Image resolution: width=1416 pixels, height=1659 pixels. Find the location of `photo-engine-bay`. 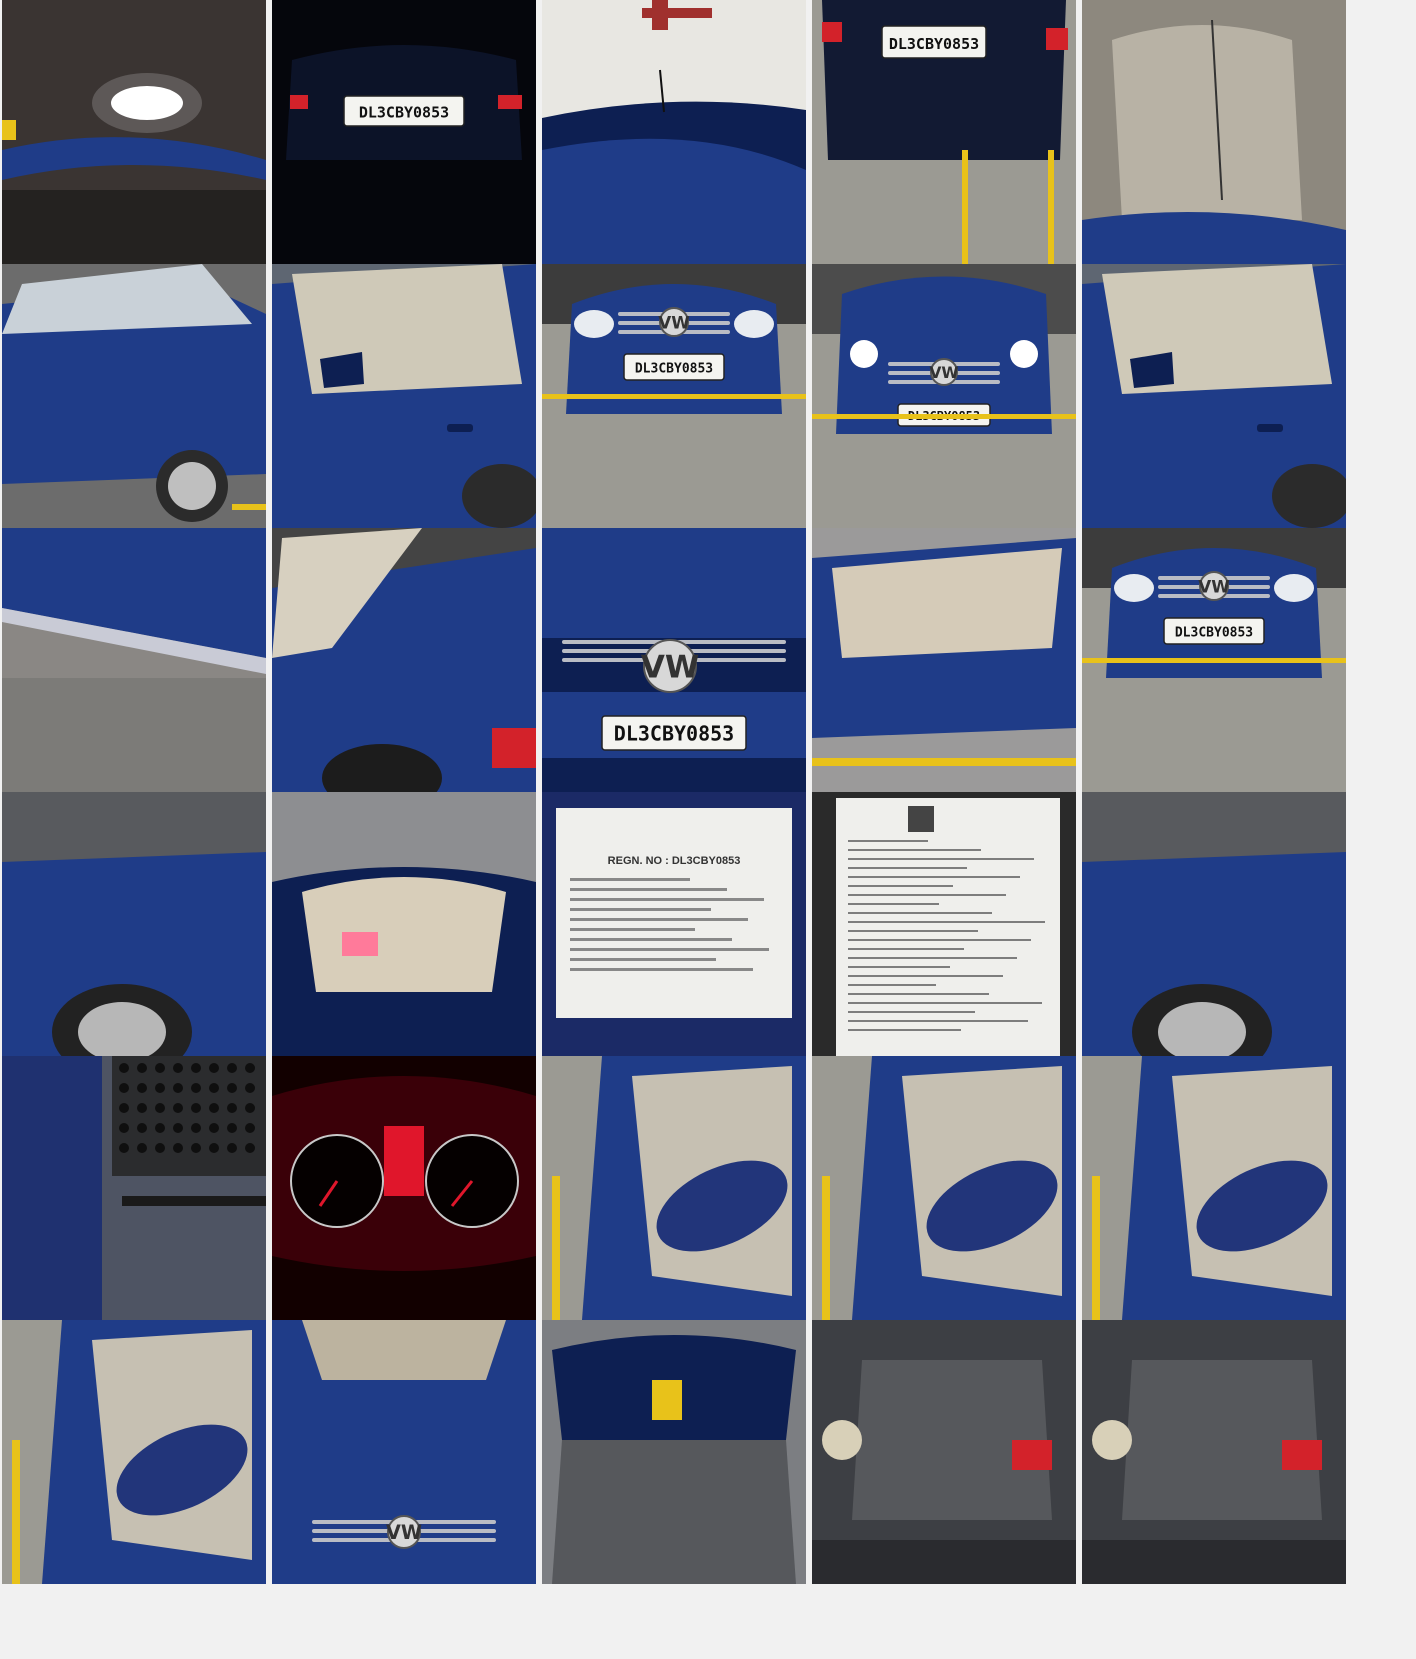

photo-engine-bay is located at coordinates (944, 1452).